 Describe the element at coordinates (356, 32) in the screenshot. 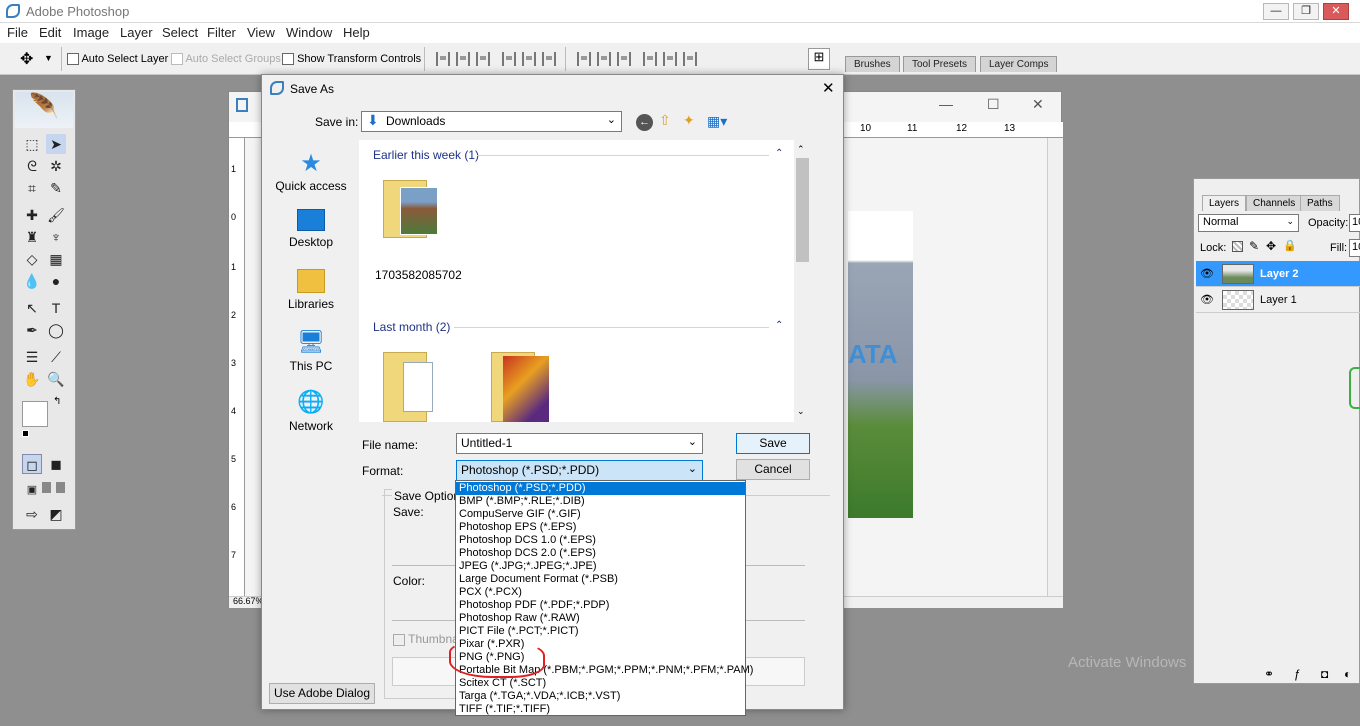

I see `menu-help: Help` at that location.